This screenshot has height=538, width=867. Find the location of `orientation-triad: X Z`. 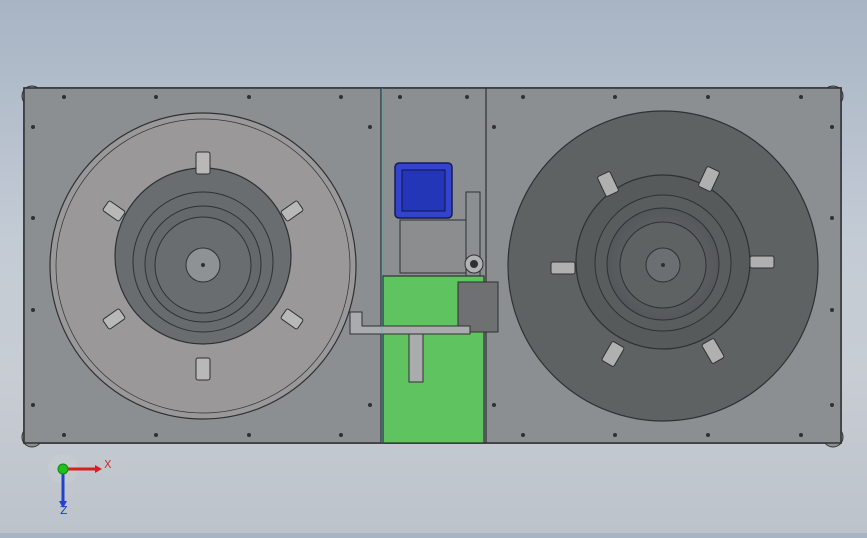

orientation-triad: X Z is located at coordinates (80, 485).